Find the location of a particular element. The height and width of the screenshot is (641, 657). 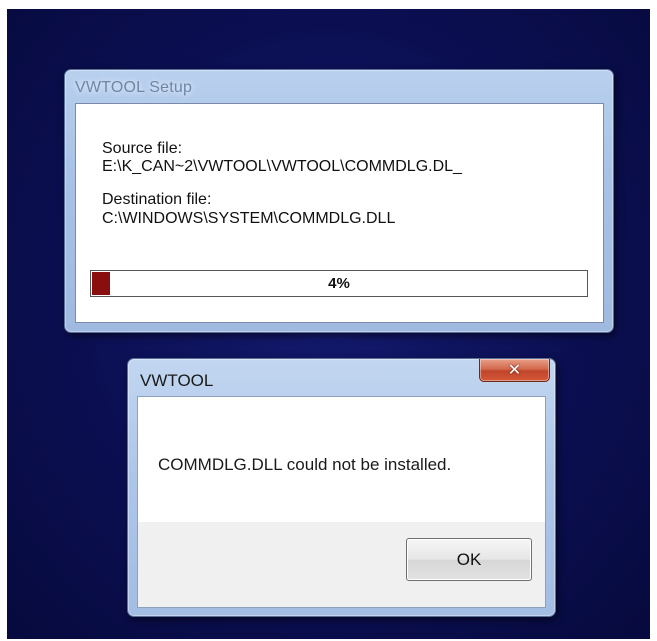

close-button: ✕ is located at coordinates (514, 370).